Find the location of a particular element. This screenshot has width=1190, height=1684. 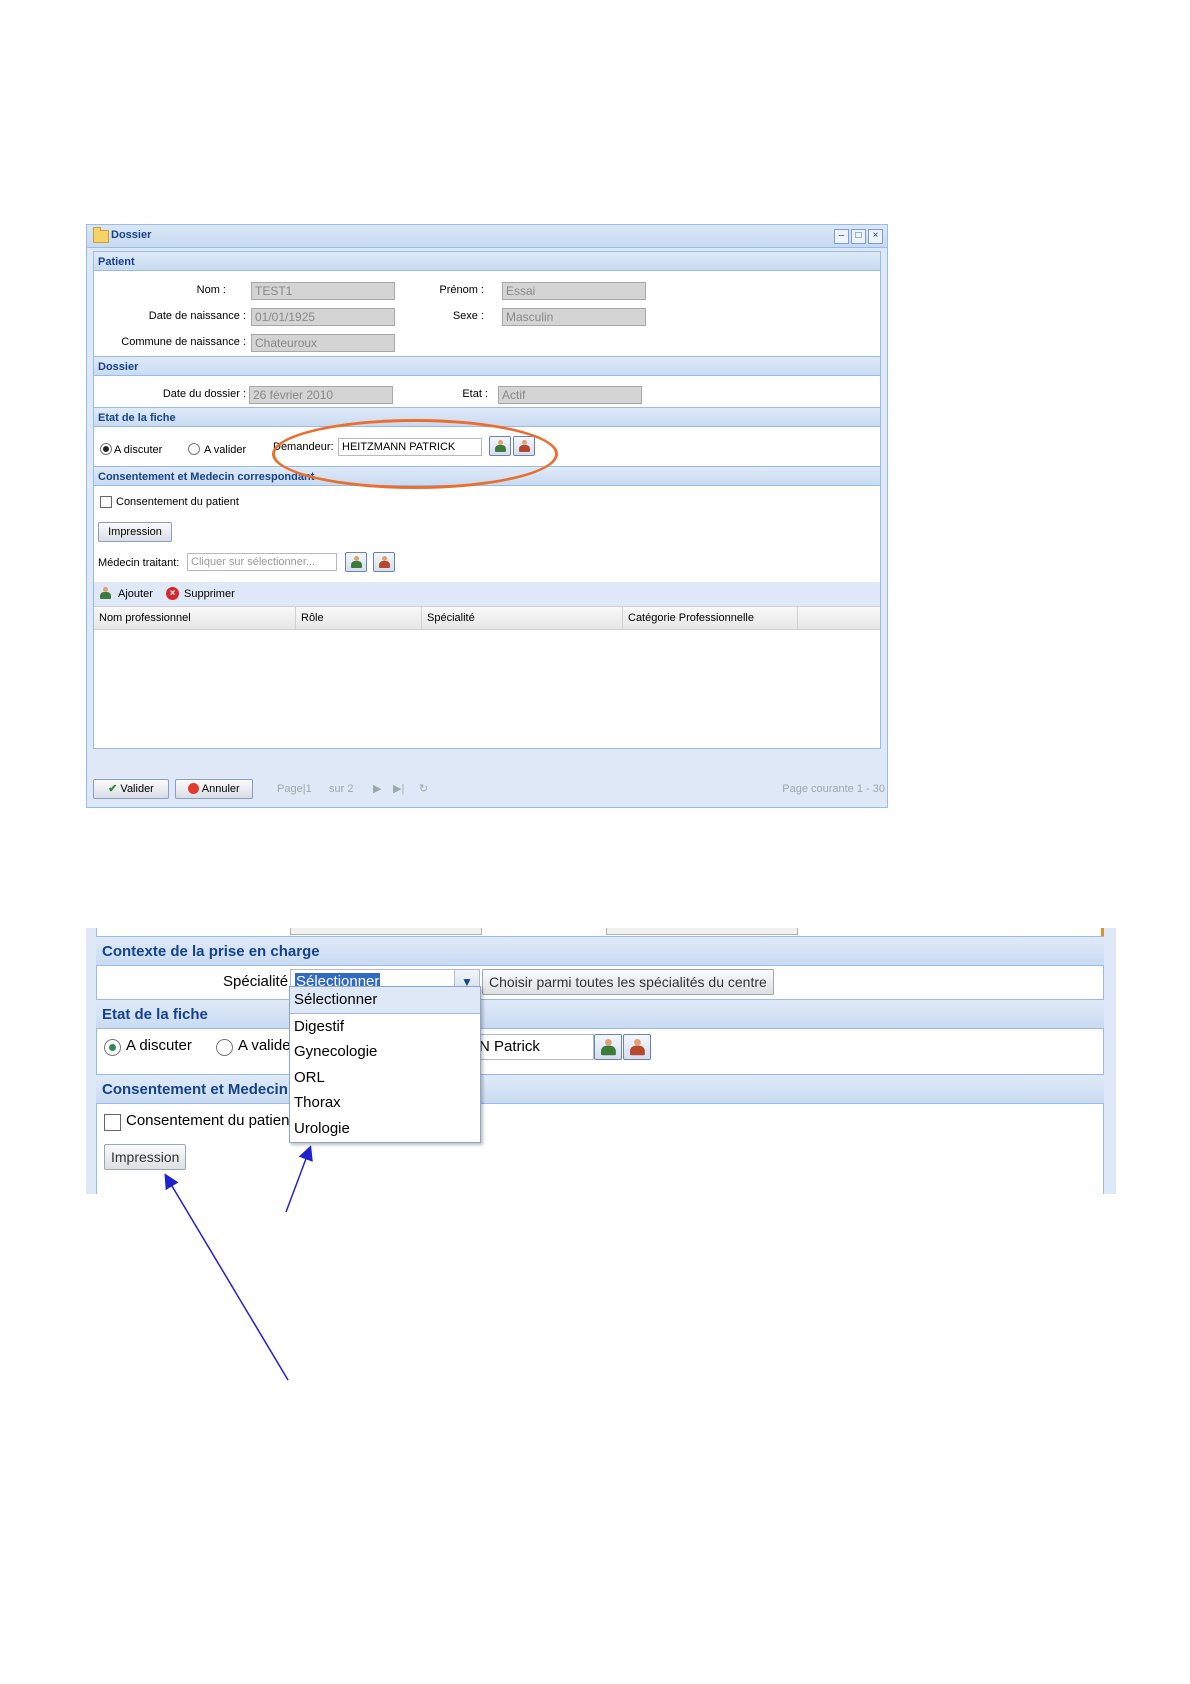

arrow-to-dropdown is located at coordinates (299, 1179).